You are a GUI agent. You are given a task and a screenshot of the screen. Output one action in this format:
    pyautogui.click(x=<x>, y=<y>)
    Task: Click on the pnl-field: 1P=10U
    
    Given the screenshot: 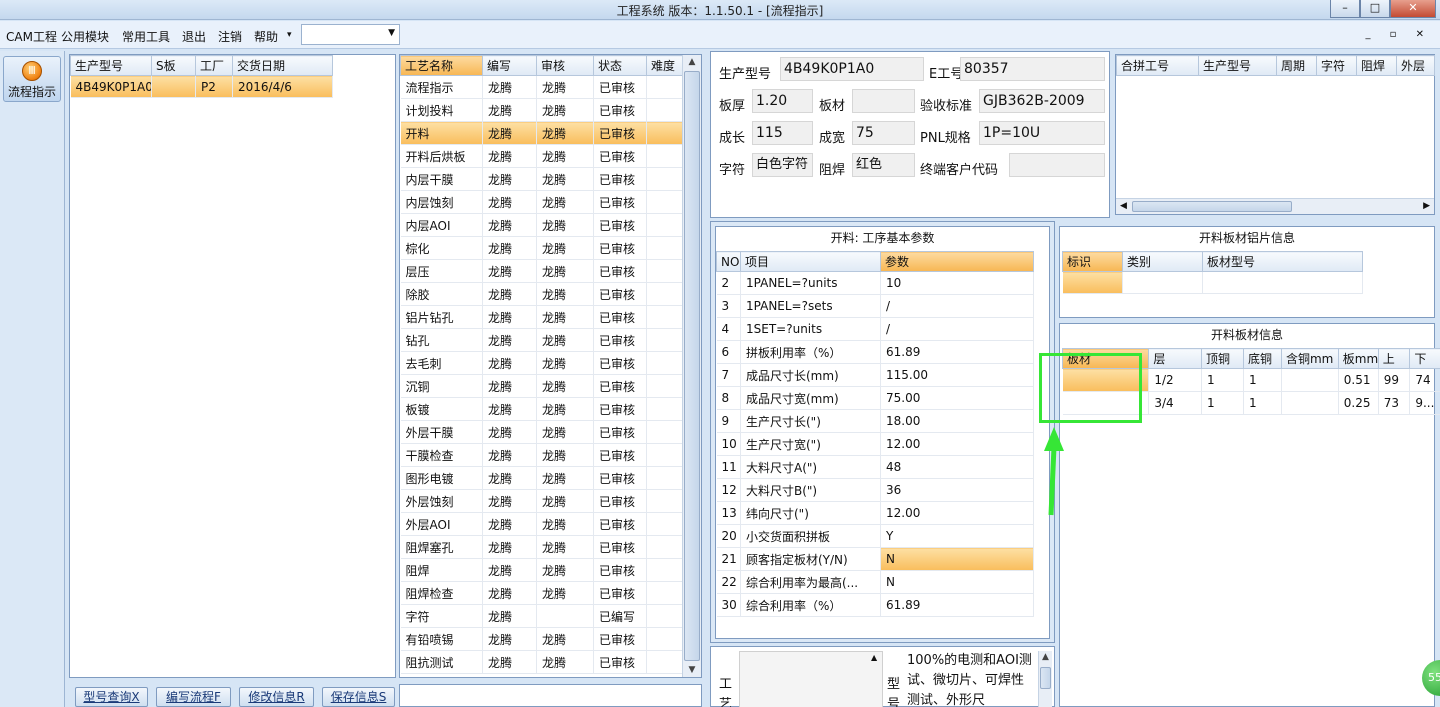 What is the action you would take?
    pyautogui.click(x=1042, y=133)
    